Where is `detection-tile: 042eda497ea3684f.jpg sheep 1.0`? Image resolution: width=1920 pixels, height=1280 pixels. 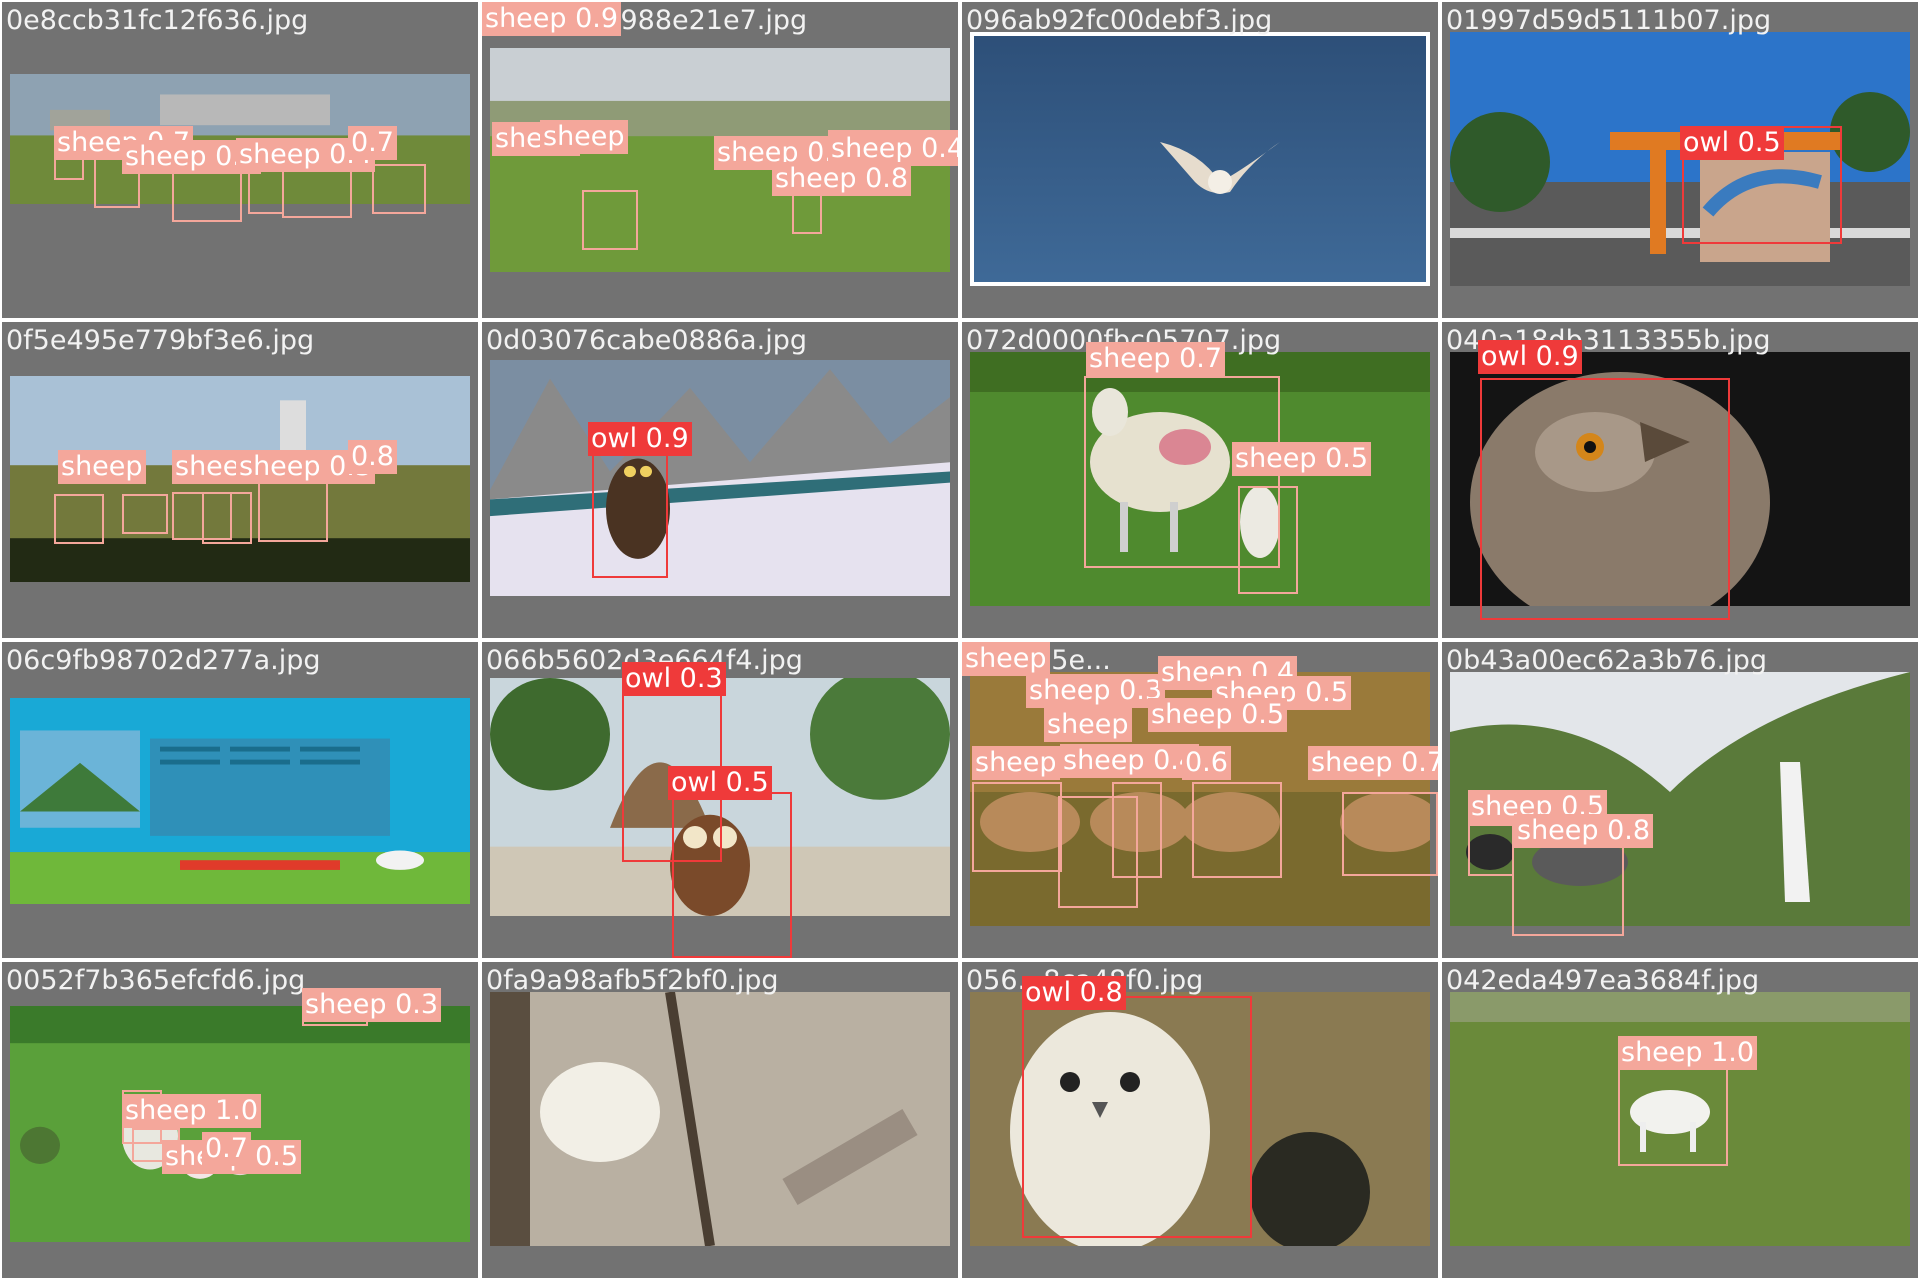 detection-tile: 042eda497ea3684f.jpg sheep 1.0 is located at coordinates (1680, 1120).